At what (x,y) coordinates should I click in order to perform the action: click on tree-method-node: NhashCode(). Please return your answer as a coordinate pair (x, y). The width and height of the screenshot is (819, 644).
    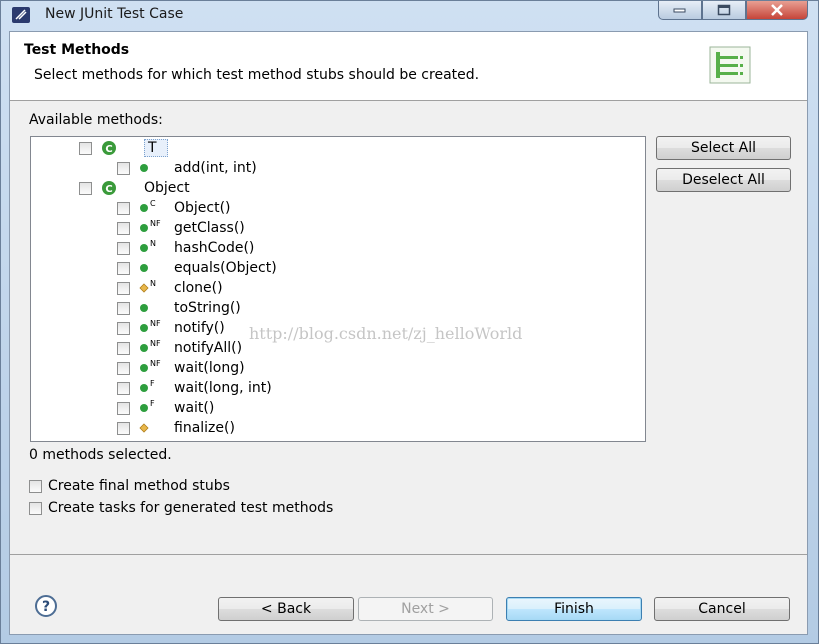
    Looking at the image, I should click on (185, 248).